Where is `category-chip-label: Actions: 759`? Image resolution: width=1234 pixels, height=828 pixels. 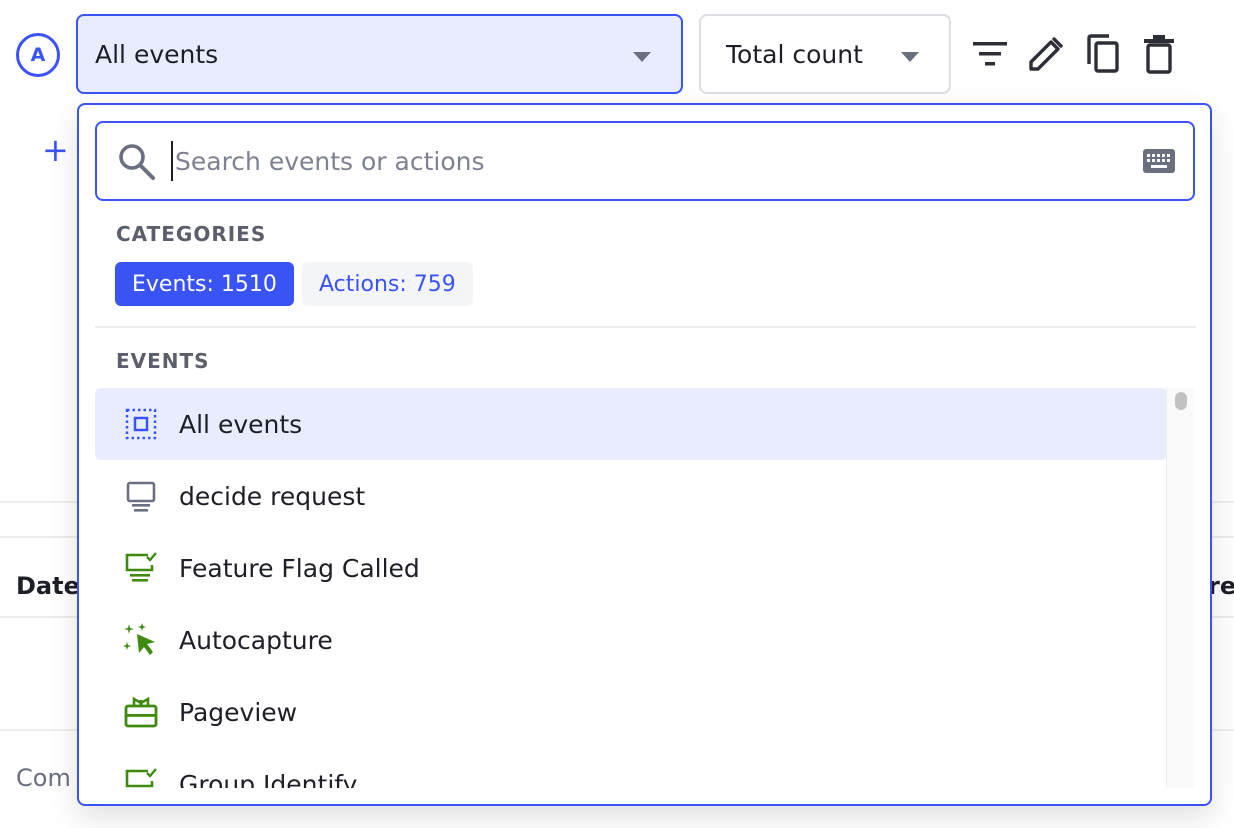
category-chip-label: Actions: 759 is located at coordinates (387, 284).